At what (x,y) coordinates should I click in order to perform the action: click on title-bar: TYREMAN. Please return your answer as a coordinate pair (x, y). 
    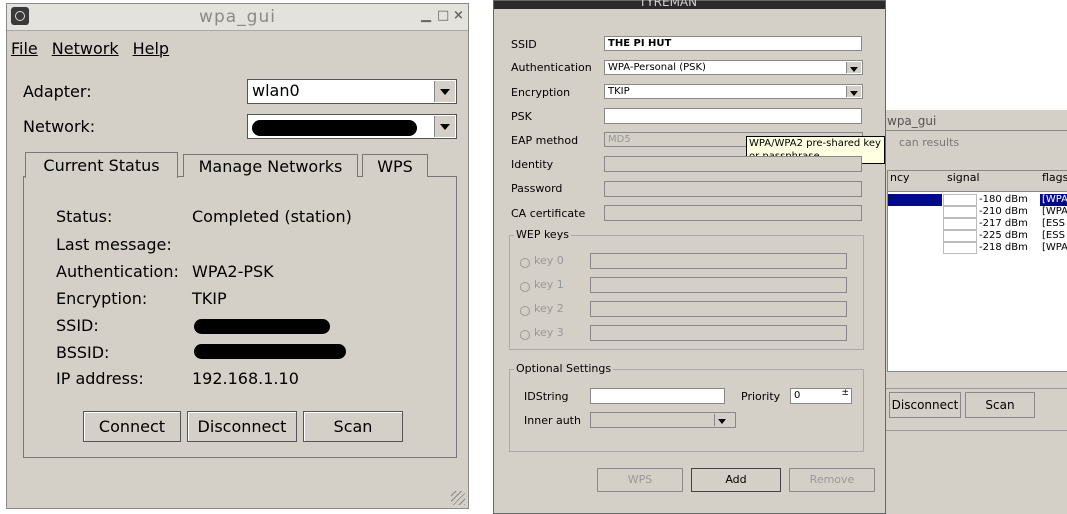
    Looking at the image, I should click on (689, 4).